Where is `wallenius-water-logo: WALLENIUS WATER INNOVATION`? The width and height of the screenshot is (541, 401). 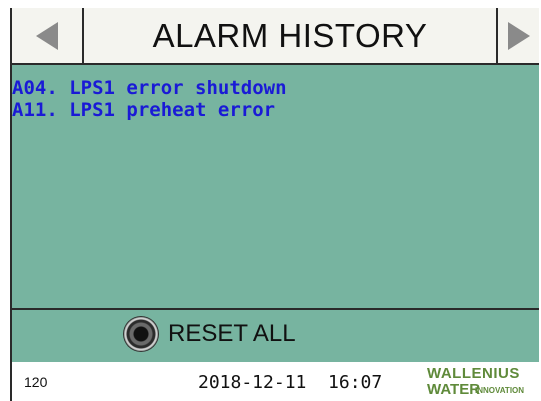 wallenius-water-logo: WALLENIUS WATER INNOVATION is located at coordinates (483, 382).